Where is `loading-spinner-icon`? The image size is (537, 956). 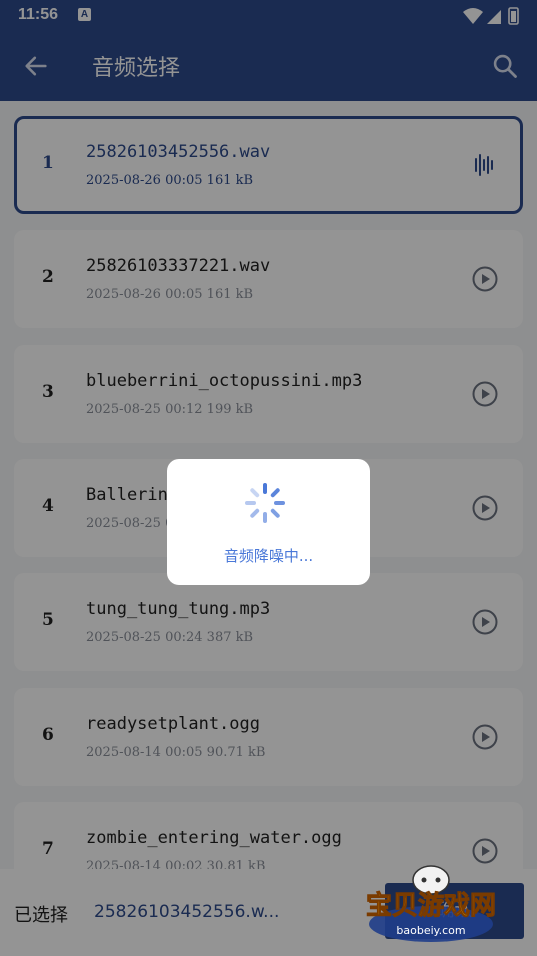
loading-spinner-icon is located at coordinates (265, 503).